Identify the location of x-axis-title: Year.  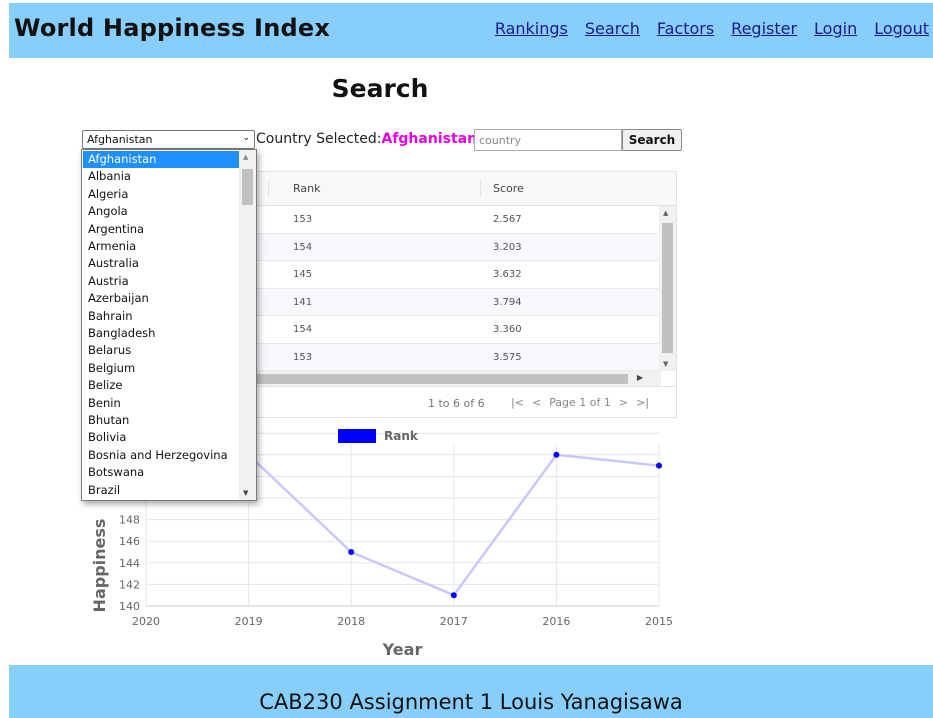
(402, 649).